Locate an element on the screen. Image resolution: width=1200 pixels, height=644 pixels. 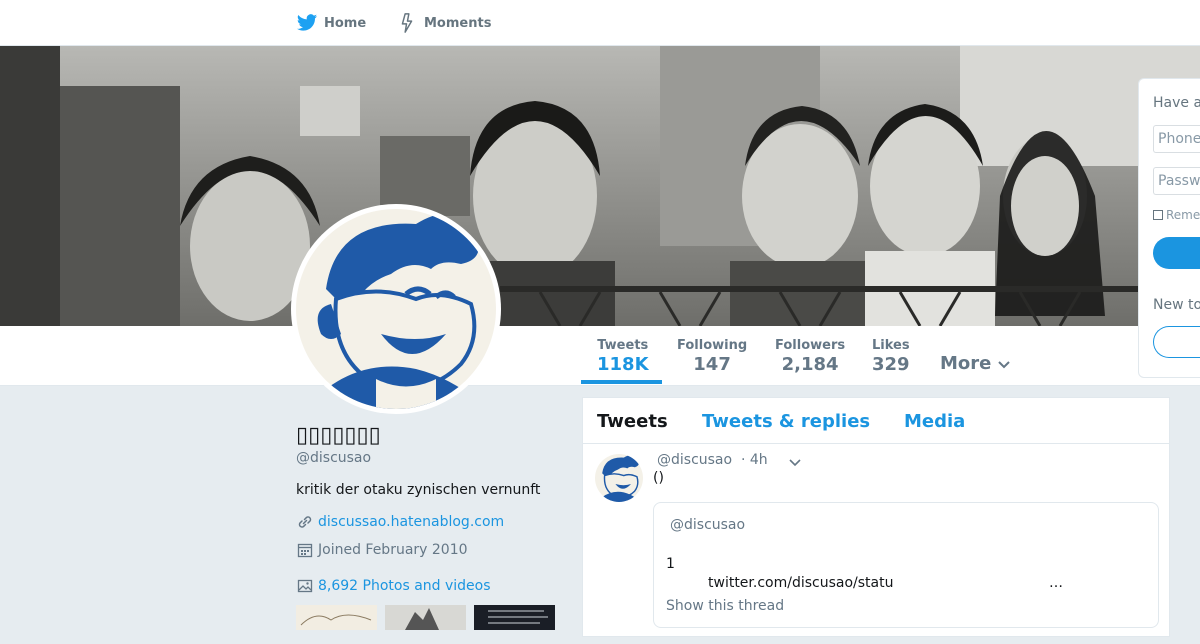
more-button: More is located at coordinates (975, 363).